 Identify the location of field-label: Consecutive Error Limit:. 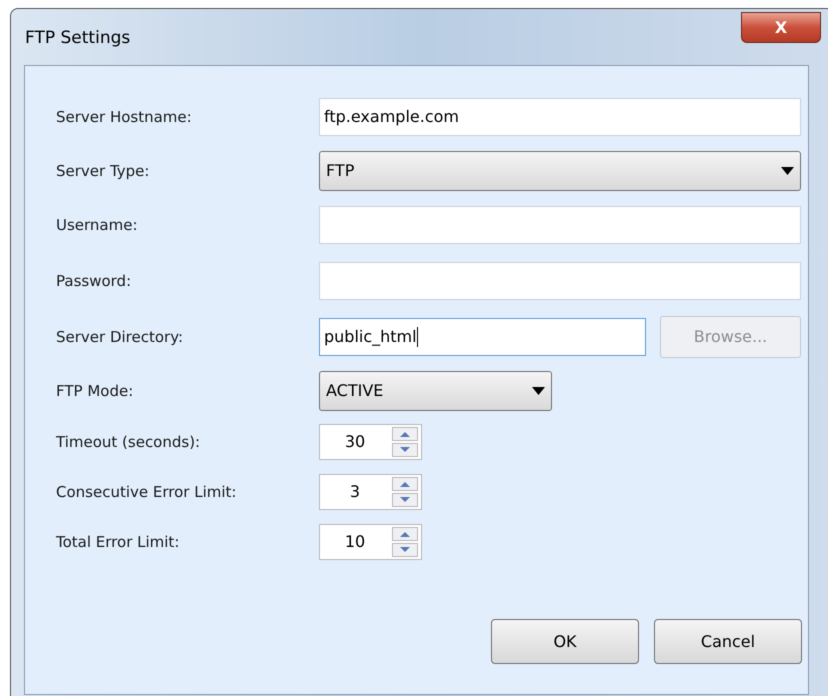
(147, 492).